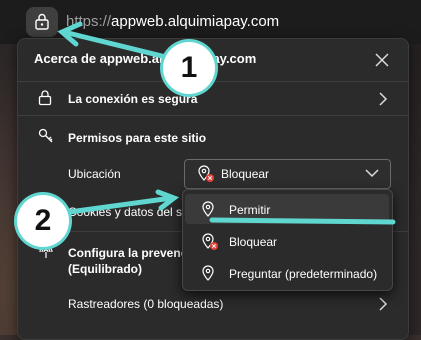 Image resolution: width=421 pixels, height=340 pixels. I want to click on underline-permitir, so click(302, 221).